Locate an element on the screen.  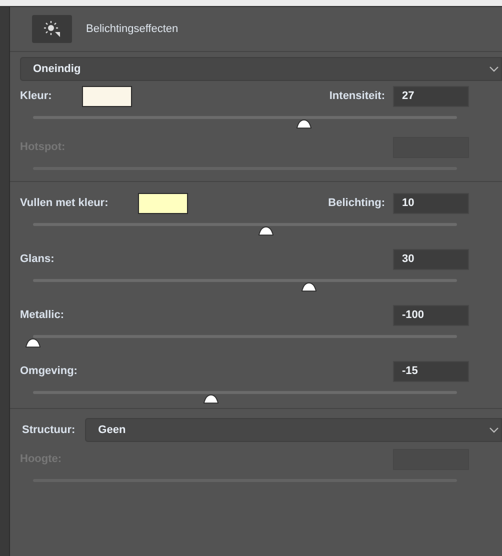
field-label: Belichting: is located at coordinates (356, 203).